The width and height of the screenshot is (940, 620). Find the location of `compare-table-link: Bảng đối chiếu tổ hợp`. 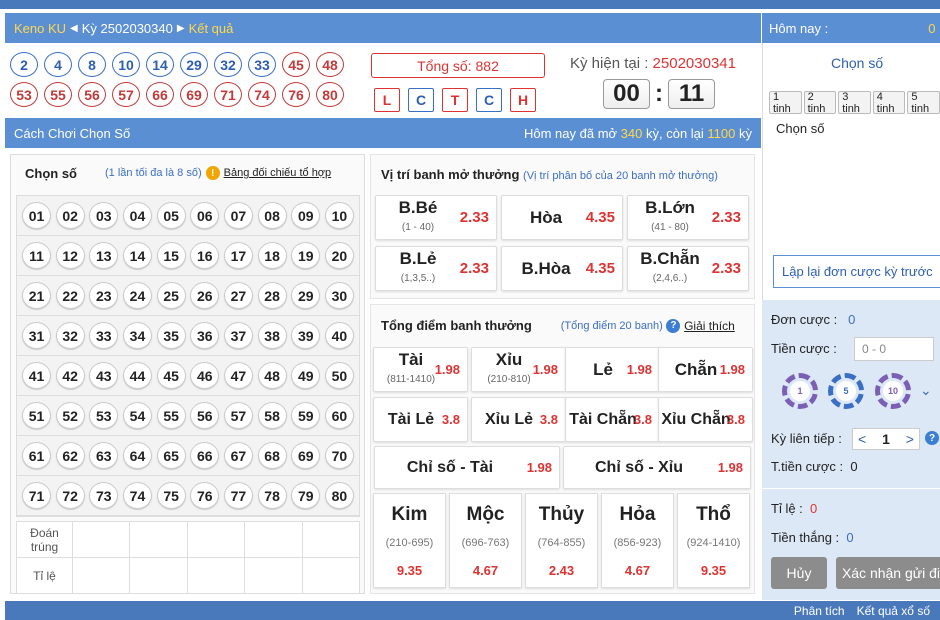

compare-table-link: Bảng đối chiếu tổ hợp is located at coordinates (278, 173).